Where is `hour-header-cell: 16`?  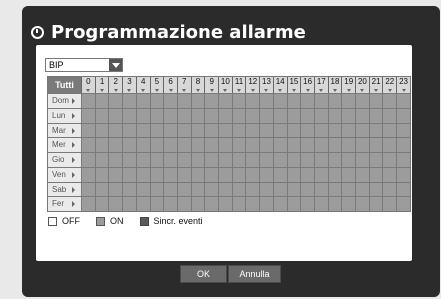 hour-header-cell: 16 is located at coordinates (307, 85).